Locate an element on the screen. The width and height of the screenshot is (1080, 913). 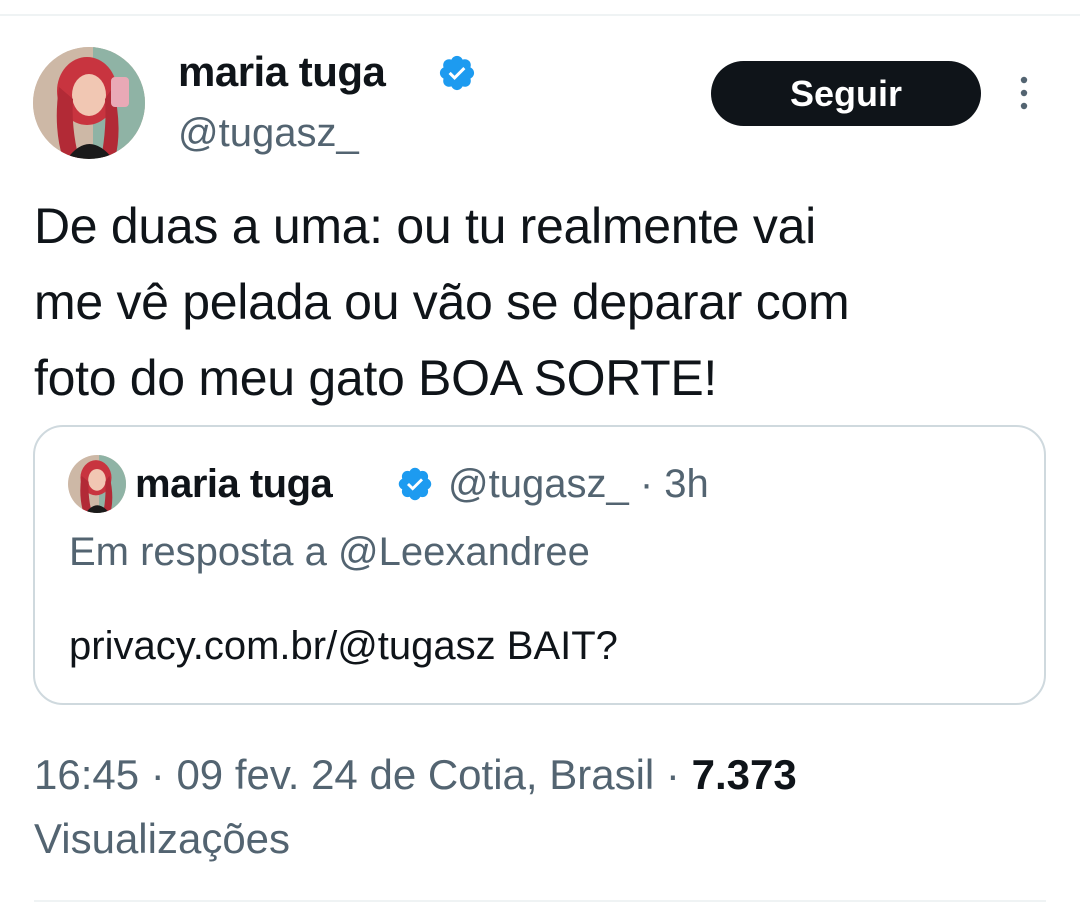
quoted-reply-context: Em resposta a @Leexandree is located at coordinates (329, 552).